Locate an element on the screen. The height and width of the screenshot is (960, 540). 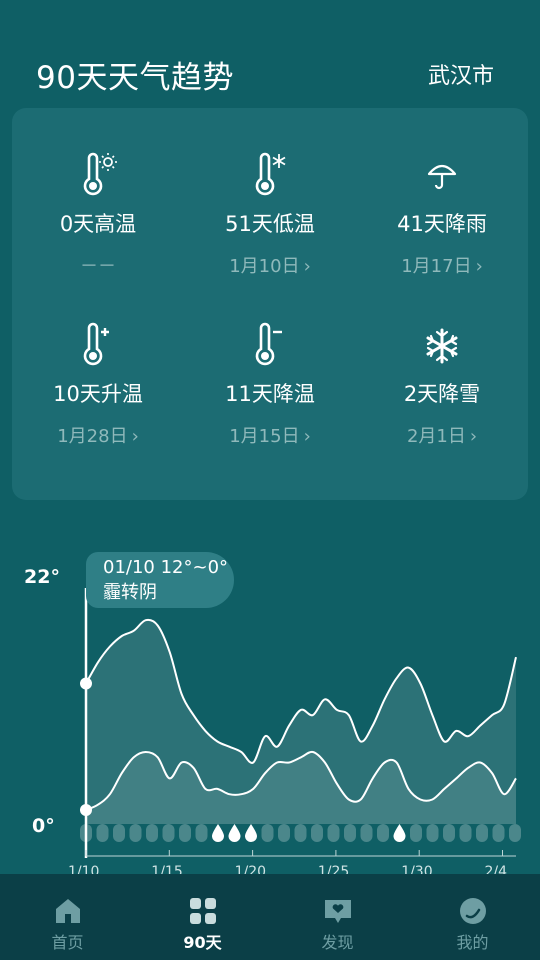
tab-90days: 90天 is located at coordinates (202, 917).